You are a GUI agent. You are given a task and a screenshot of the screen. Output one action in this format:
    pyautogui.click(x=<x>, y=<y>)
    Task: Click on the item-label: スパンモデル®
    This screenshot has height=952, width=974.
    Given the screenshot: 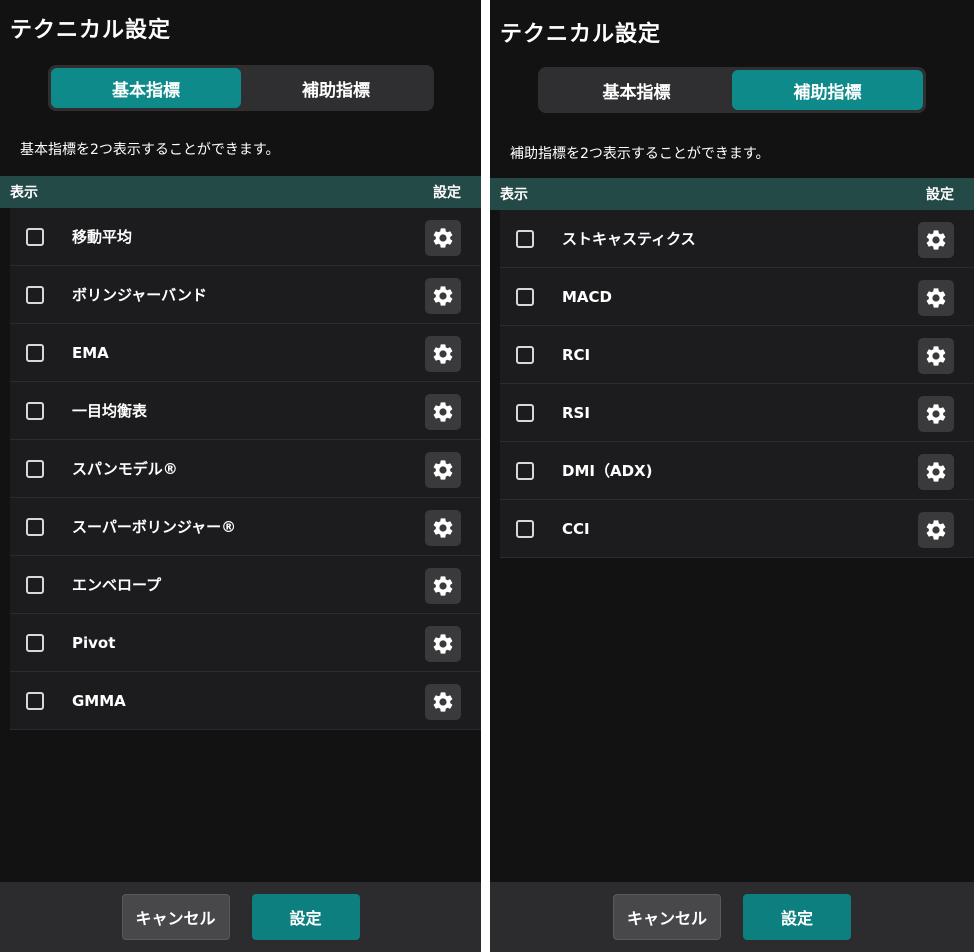 What is the action you would take?
    pyautogui.click(x=125, y=469)
    